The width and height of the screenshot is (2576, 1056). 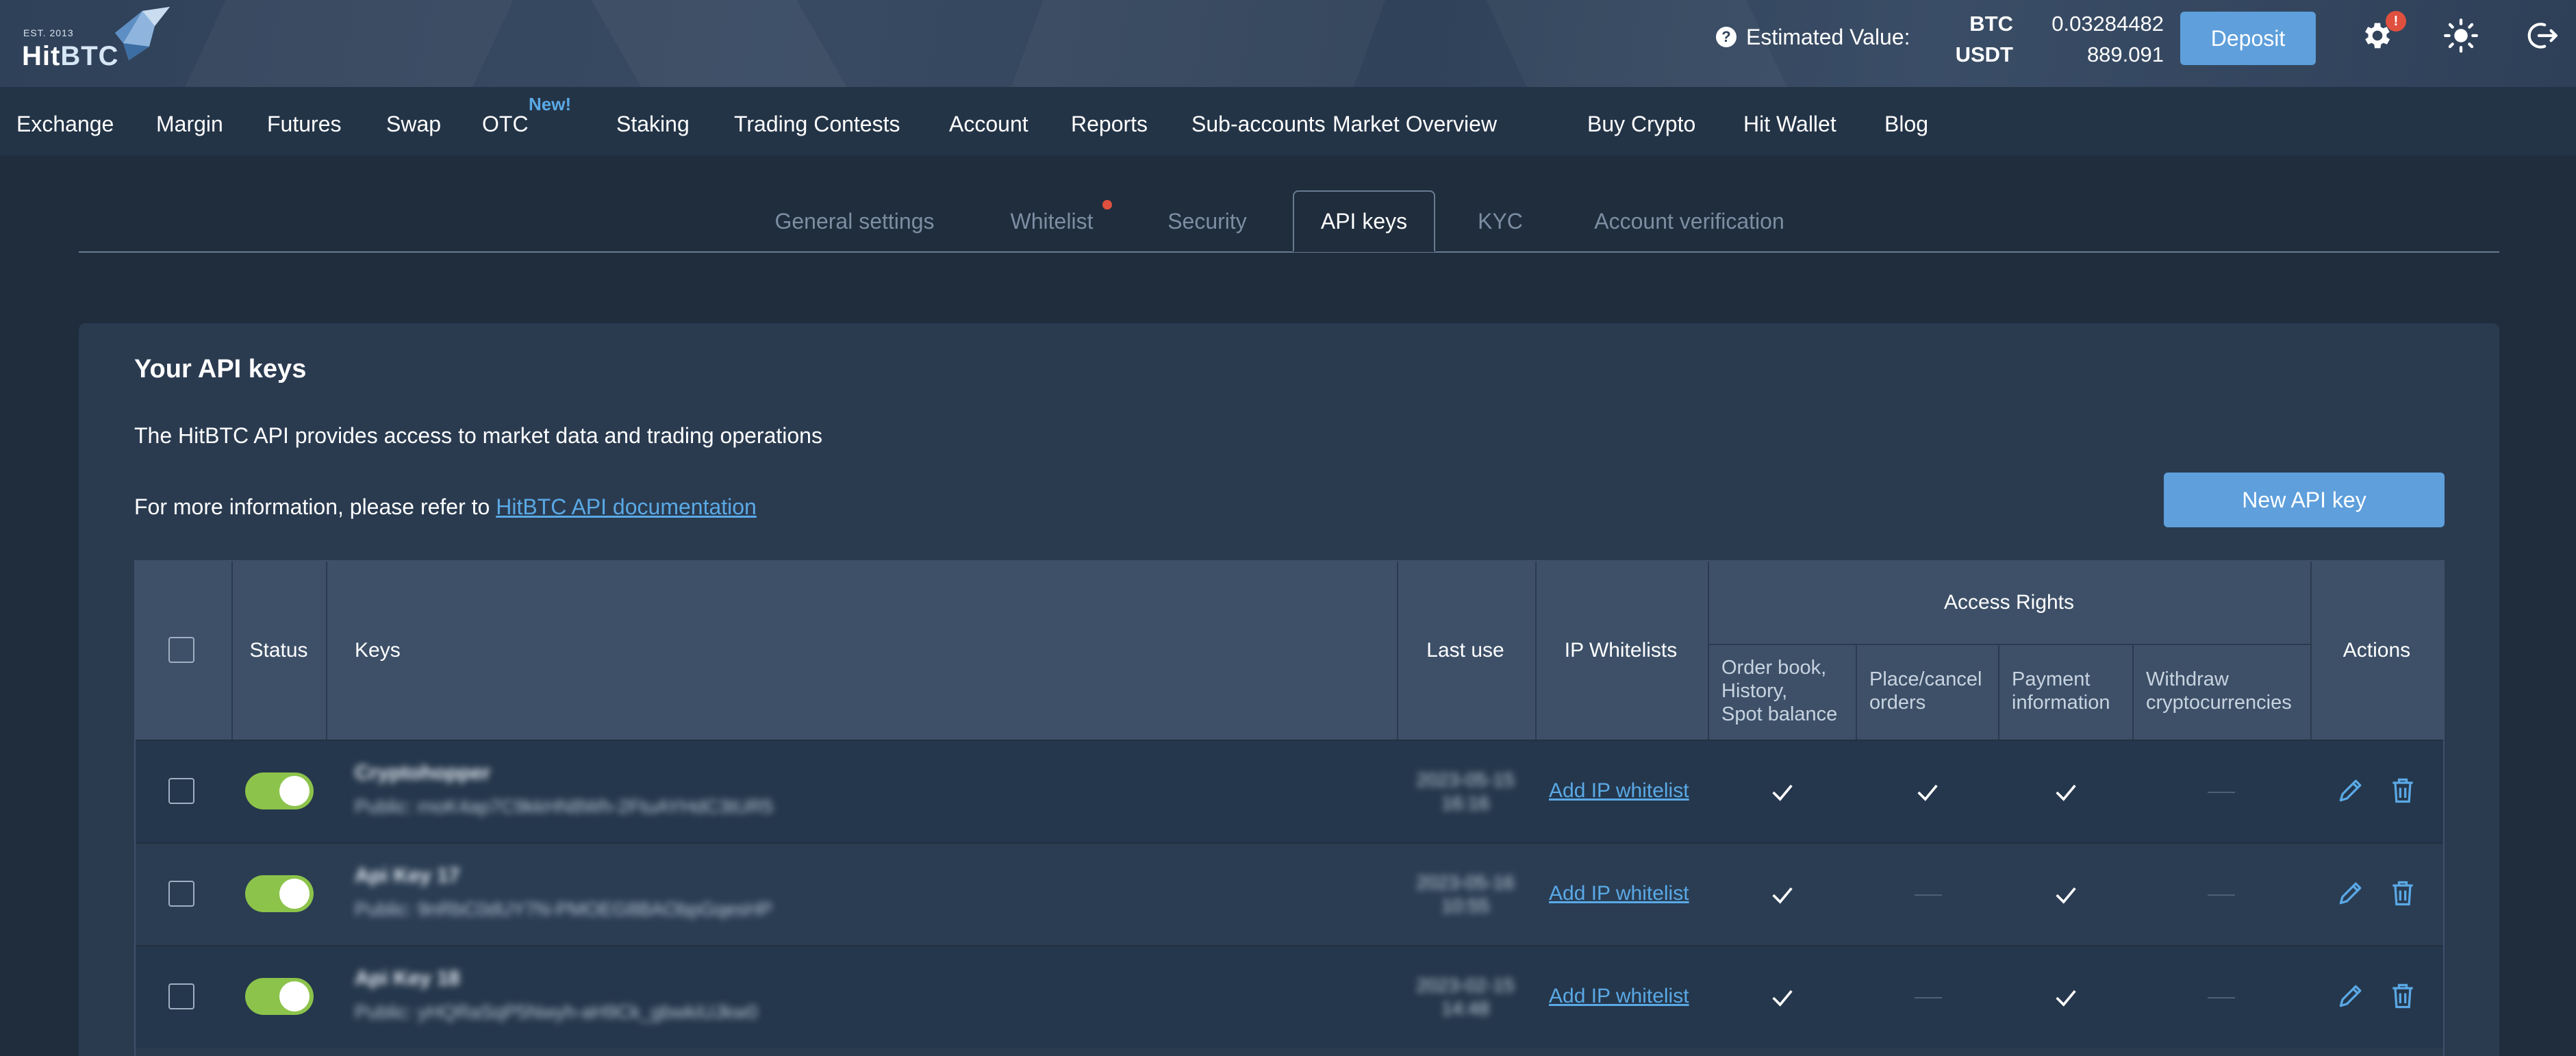 I want to click on nav-item-market-overview: Market Overview, so click(x=1415, y=124).